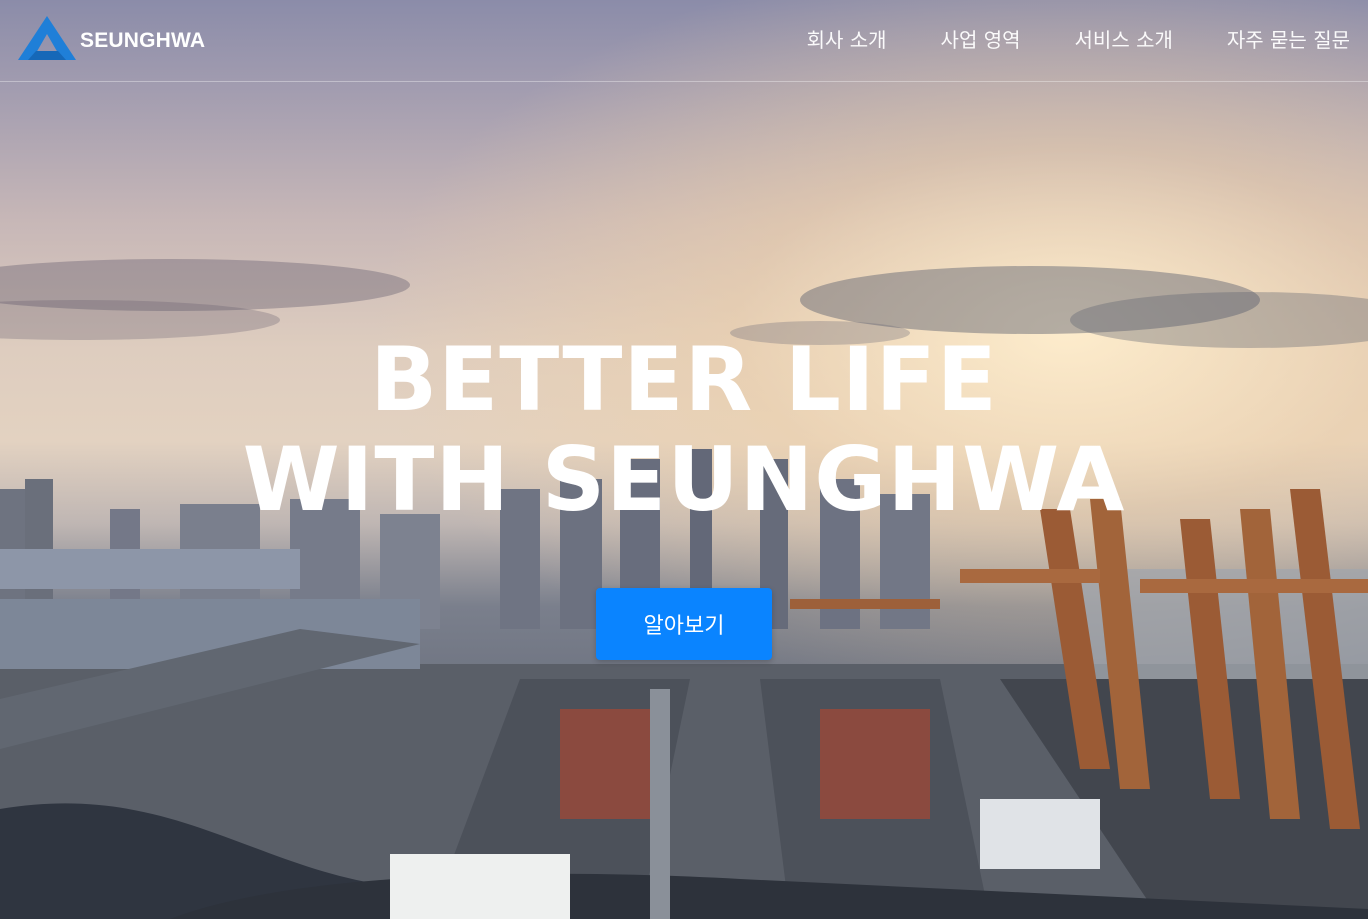 The width and height of the screenshot is (1368, 919). Describe the element at coordinates (684, 624) in the screenshot. I see `learn-more-button: 알아보기` at that location.